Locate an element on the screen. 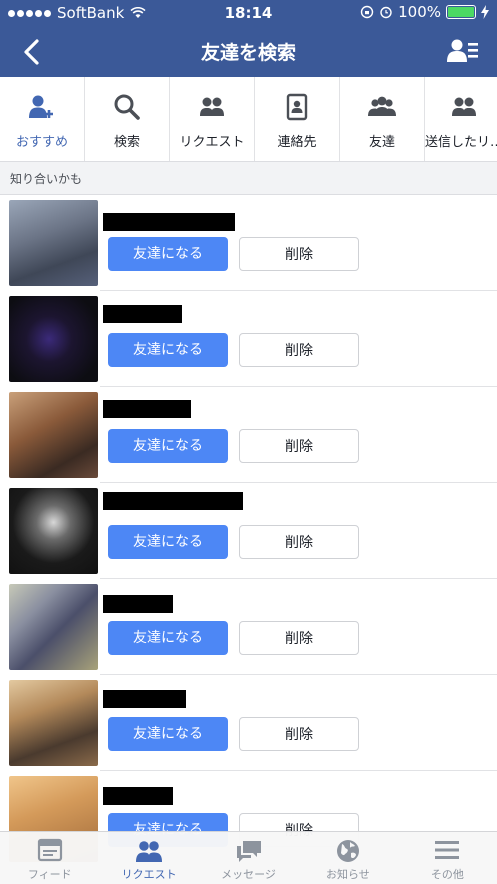 This screenshot has height=884, width=497. friend-list-icon is located at coordinates (463, 51).